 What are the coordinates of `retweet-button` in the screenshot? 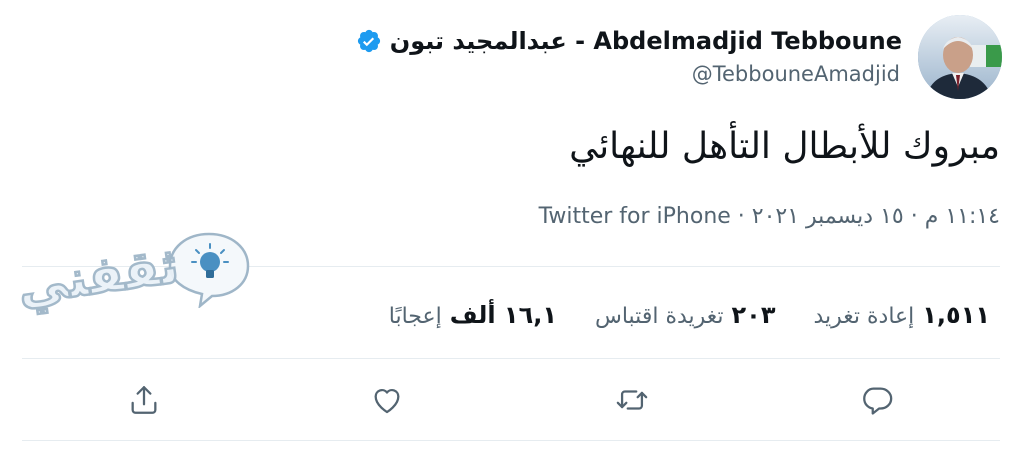 It's located at (632, 400).